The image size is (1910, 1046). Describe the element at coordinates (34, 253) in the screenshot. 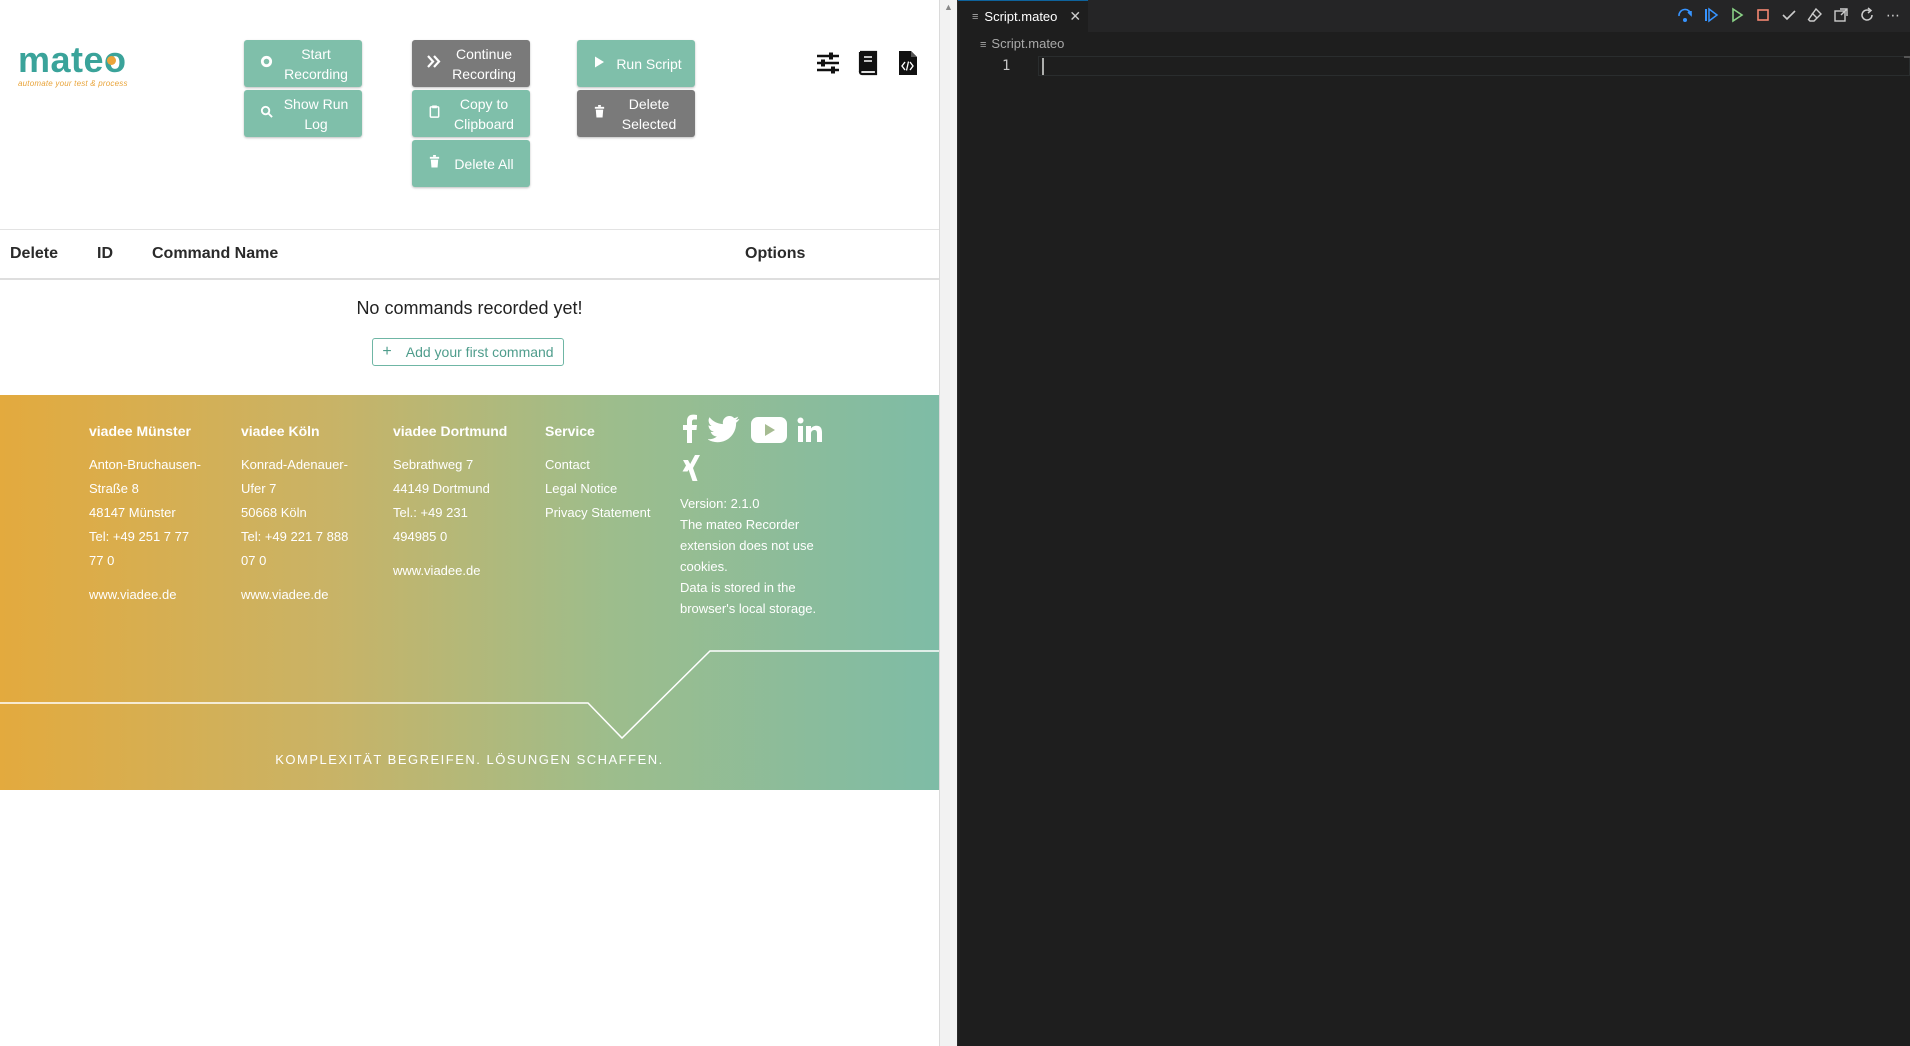

I see `column-header-delete: Delete` at that location.